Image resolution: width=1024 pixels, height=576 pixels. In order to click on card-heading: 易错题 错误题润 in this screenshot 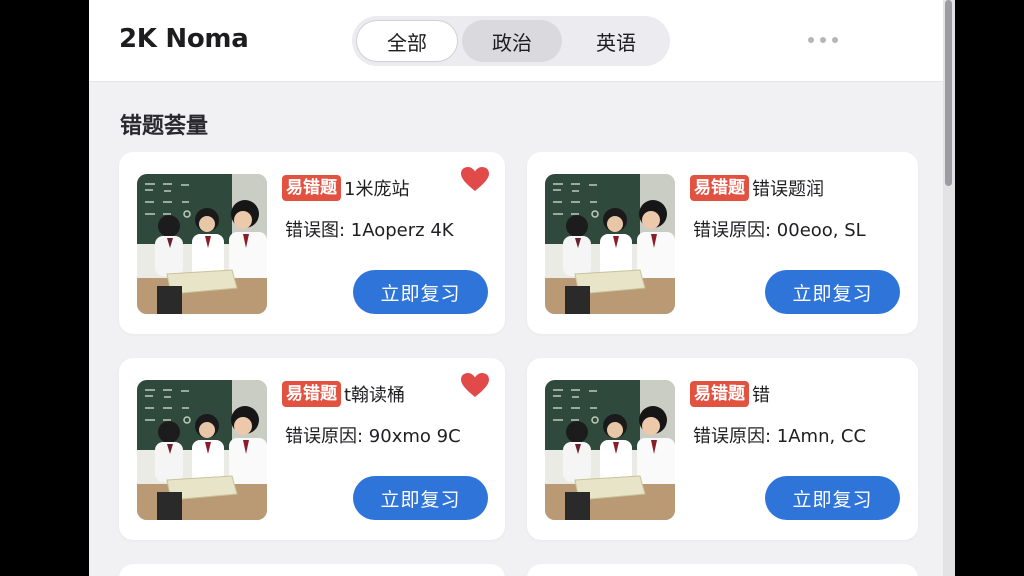, I will do `click(757, 188)`.